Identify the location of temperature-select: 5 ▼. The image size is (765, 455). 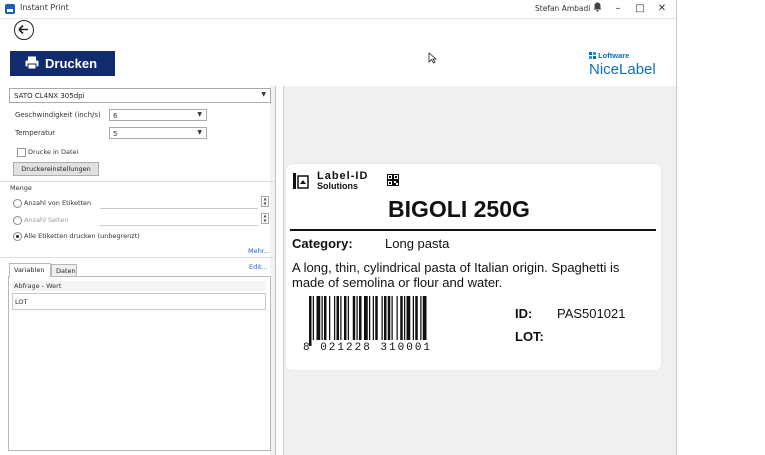
(158, 133).